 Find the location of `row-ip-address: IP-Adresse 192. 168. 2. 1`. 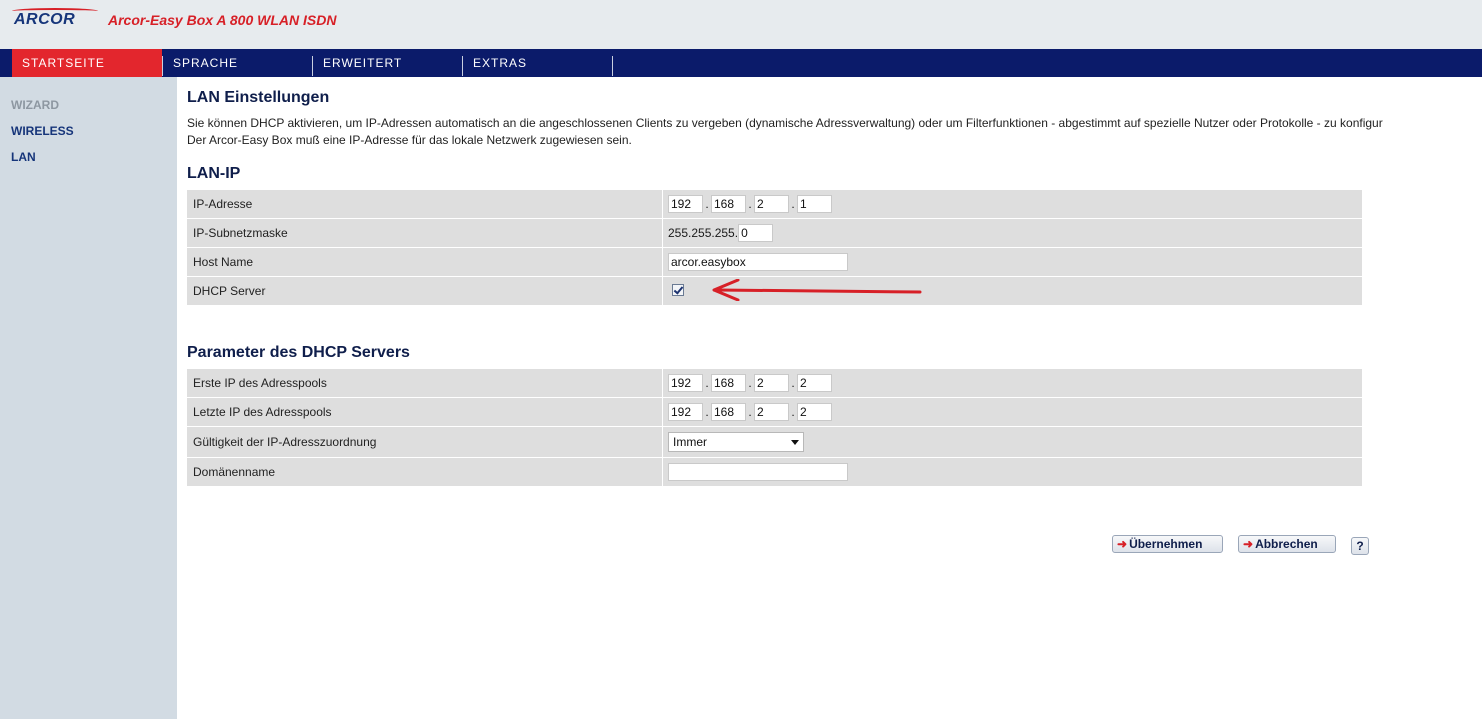

row-ip-address: IP-Adresse 192. 168. 2. 1 is located at coordinates (774, 204).